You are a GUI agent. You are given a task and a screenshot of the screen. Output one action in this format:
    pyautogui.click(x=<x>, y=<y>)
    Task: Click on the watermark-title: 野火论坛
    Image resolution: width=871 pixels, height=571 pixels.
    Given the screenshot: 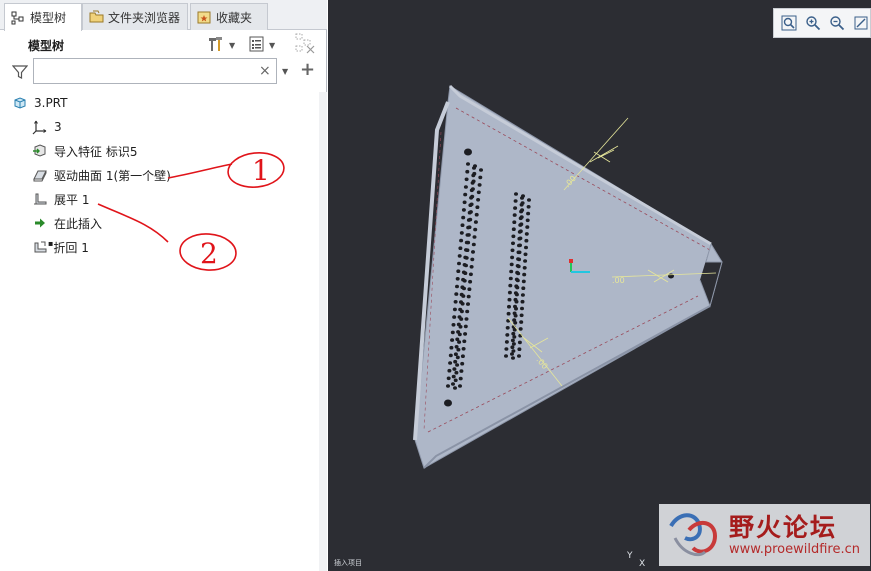 What is the action you would take?
    pyautogui.click(x=783, y=527)
    